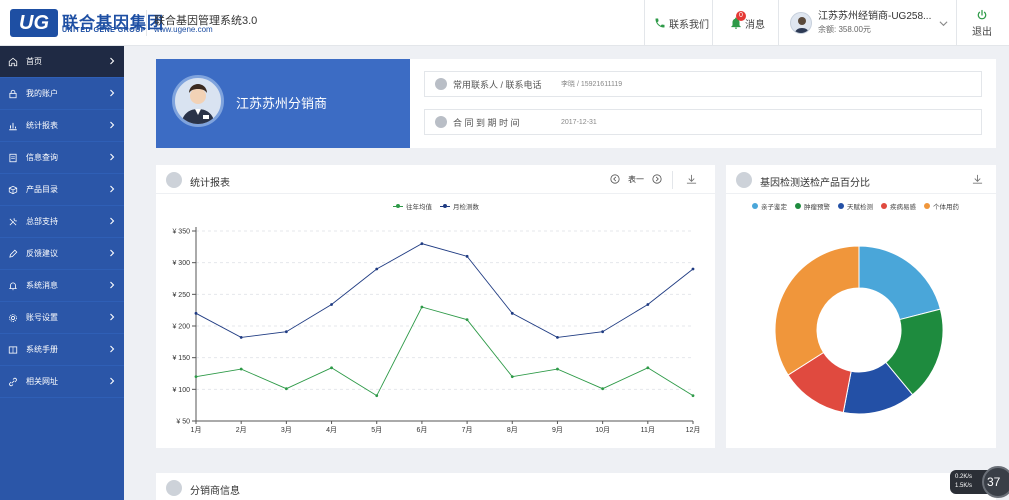 The image size is (1009, 500). What do you see at coordinates (62, 350) in the screenshot?
I see `sidebar-item: 系统手册` at bounding box center [62, 350].